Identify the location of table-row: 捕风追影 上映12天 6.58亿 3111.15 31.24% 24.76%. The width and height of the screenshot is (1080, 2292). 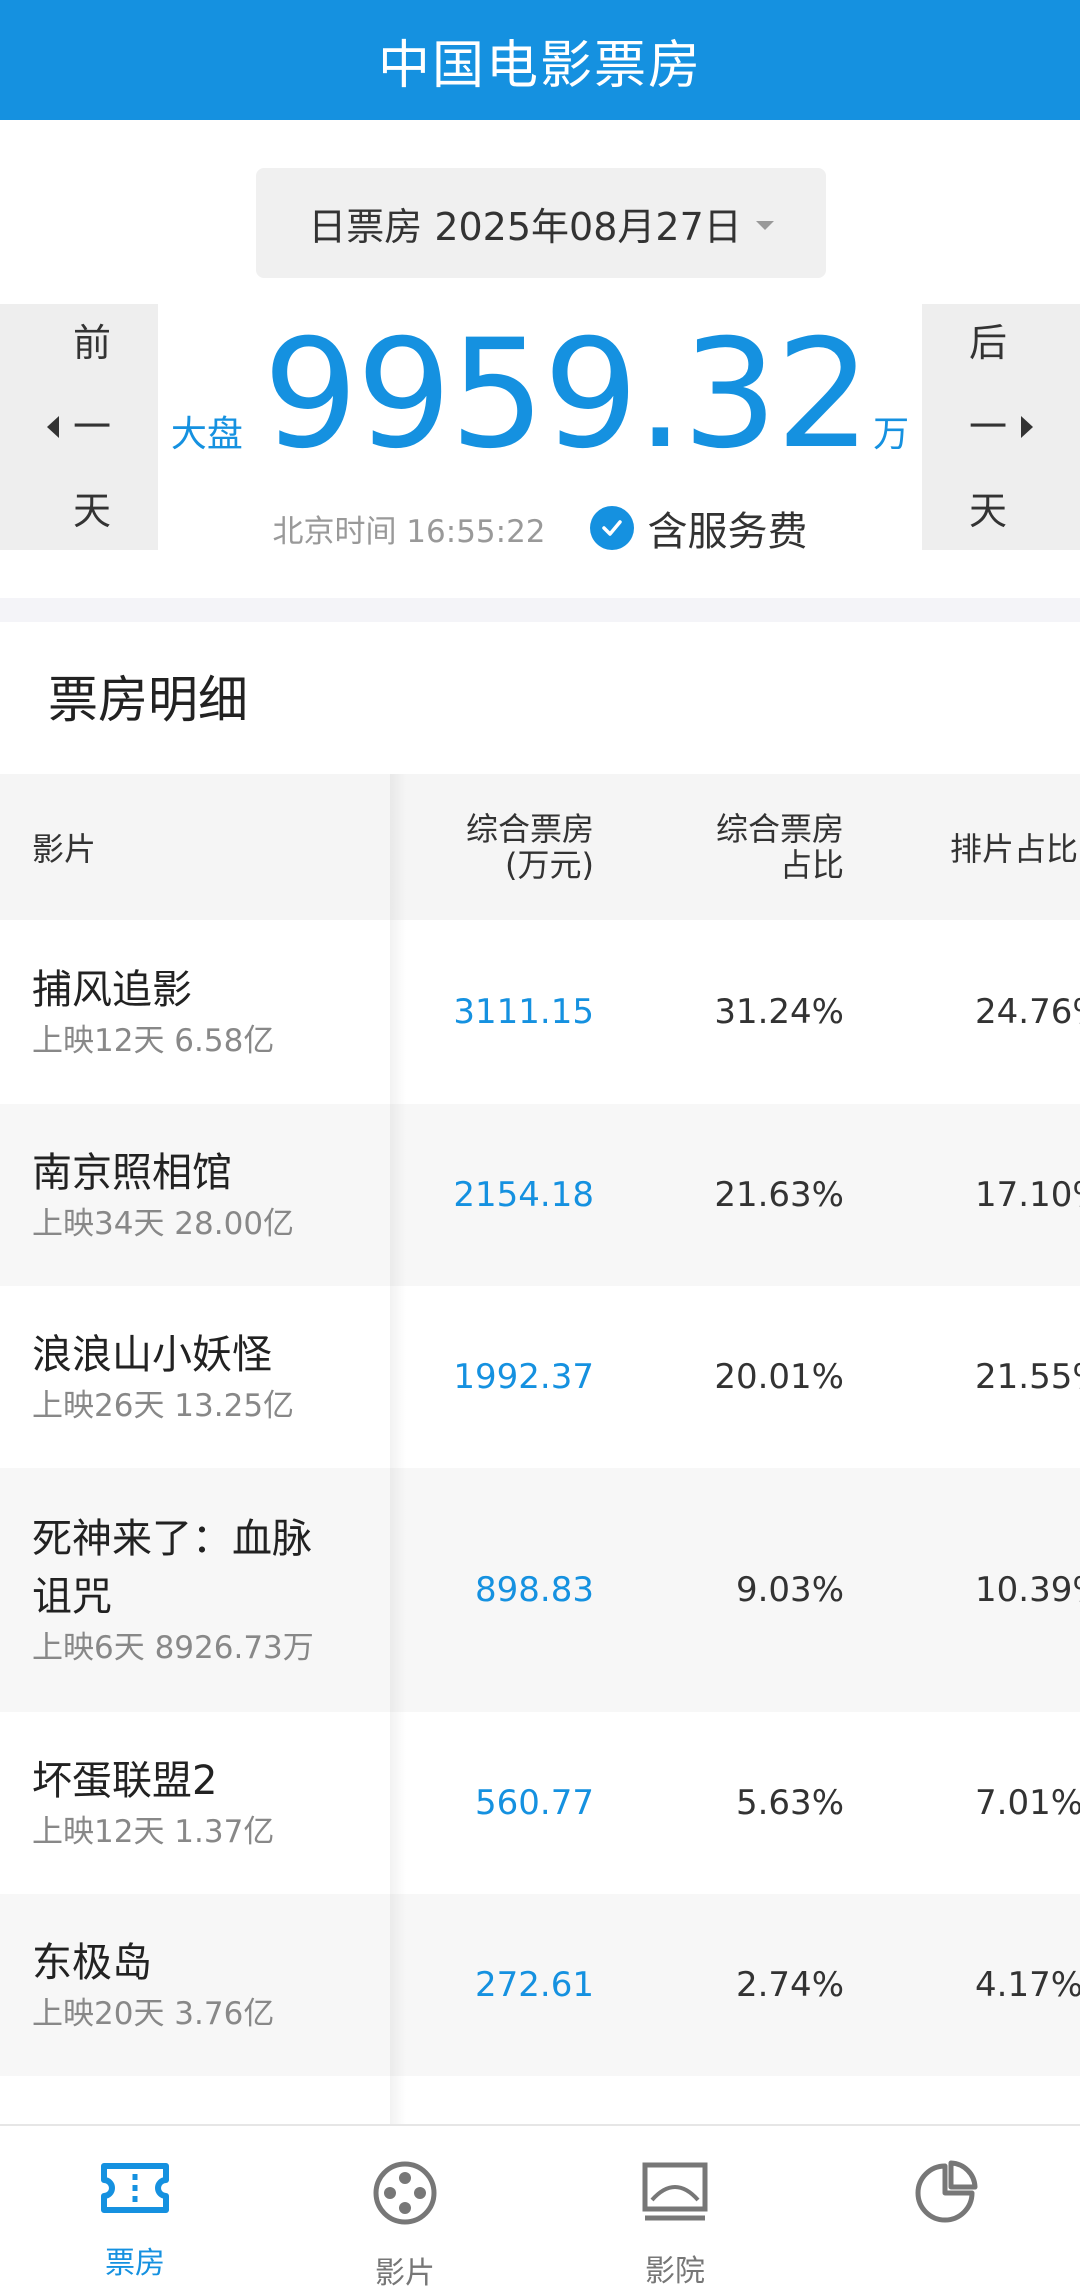
(540, 1012).